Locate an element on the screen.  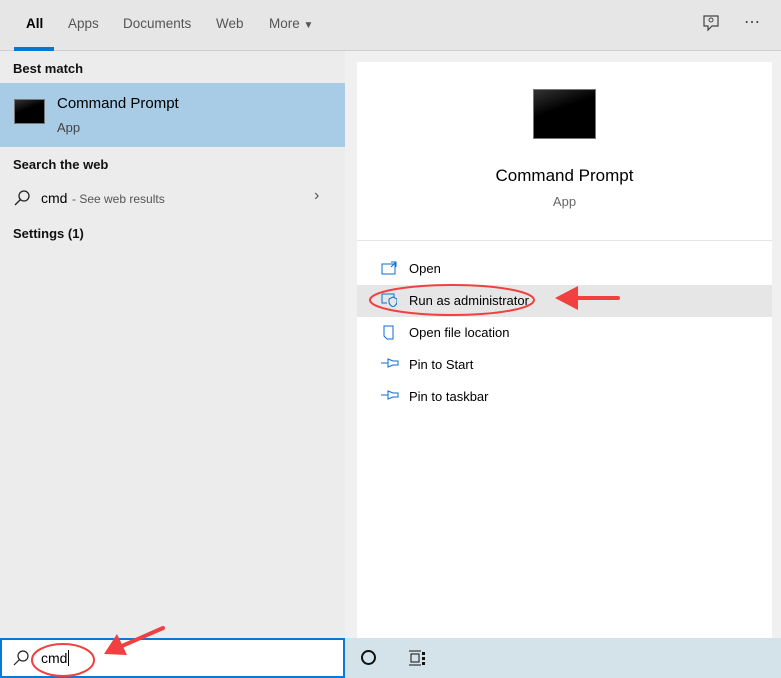
tab-more: More ▼ is located at coordinates (291, 23).